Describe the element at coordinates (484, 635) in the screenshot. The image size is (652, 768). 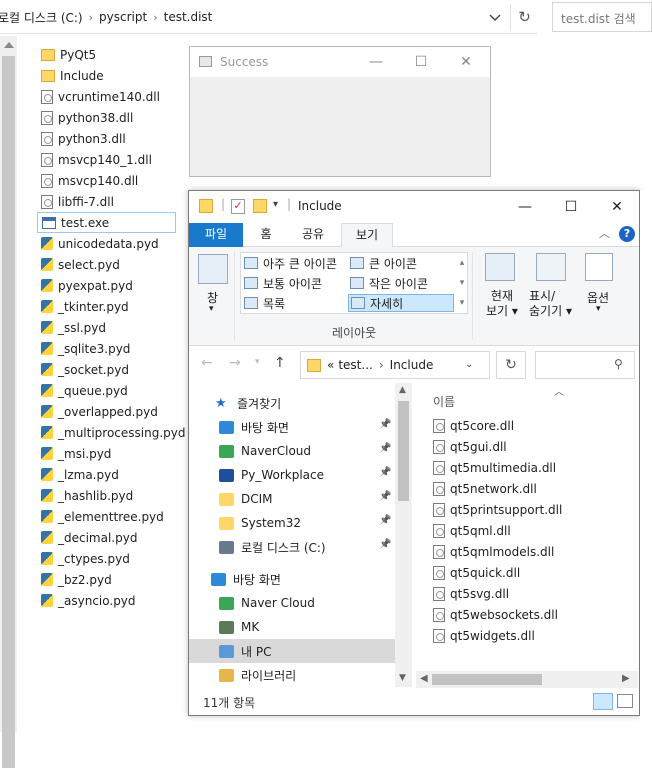
I see `list-item: qt5widgets.dll` at that location.